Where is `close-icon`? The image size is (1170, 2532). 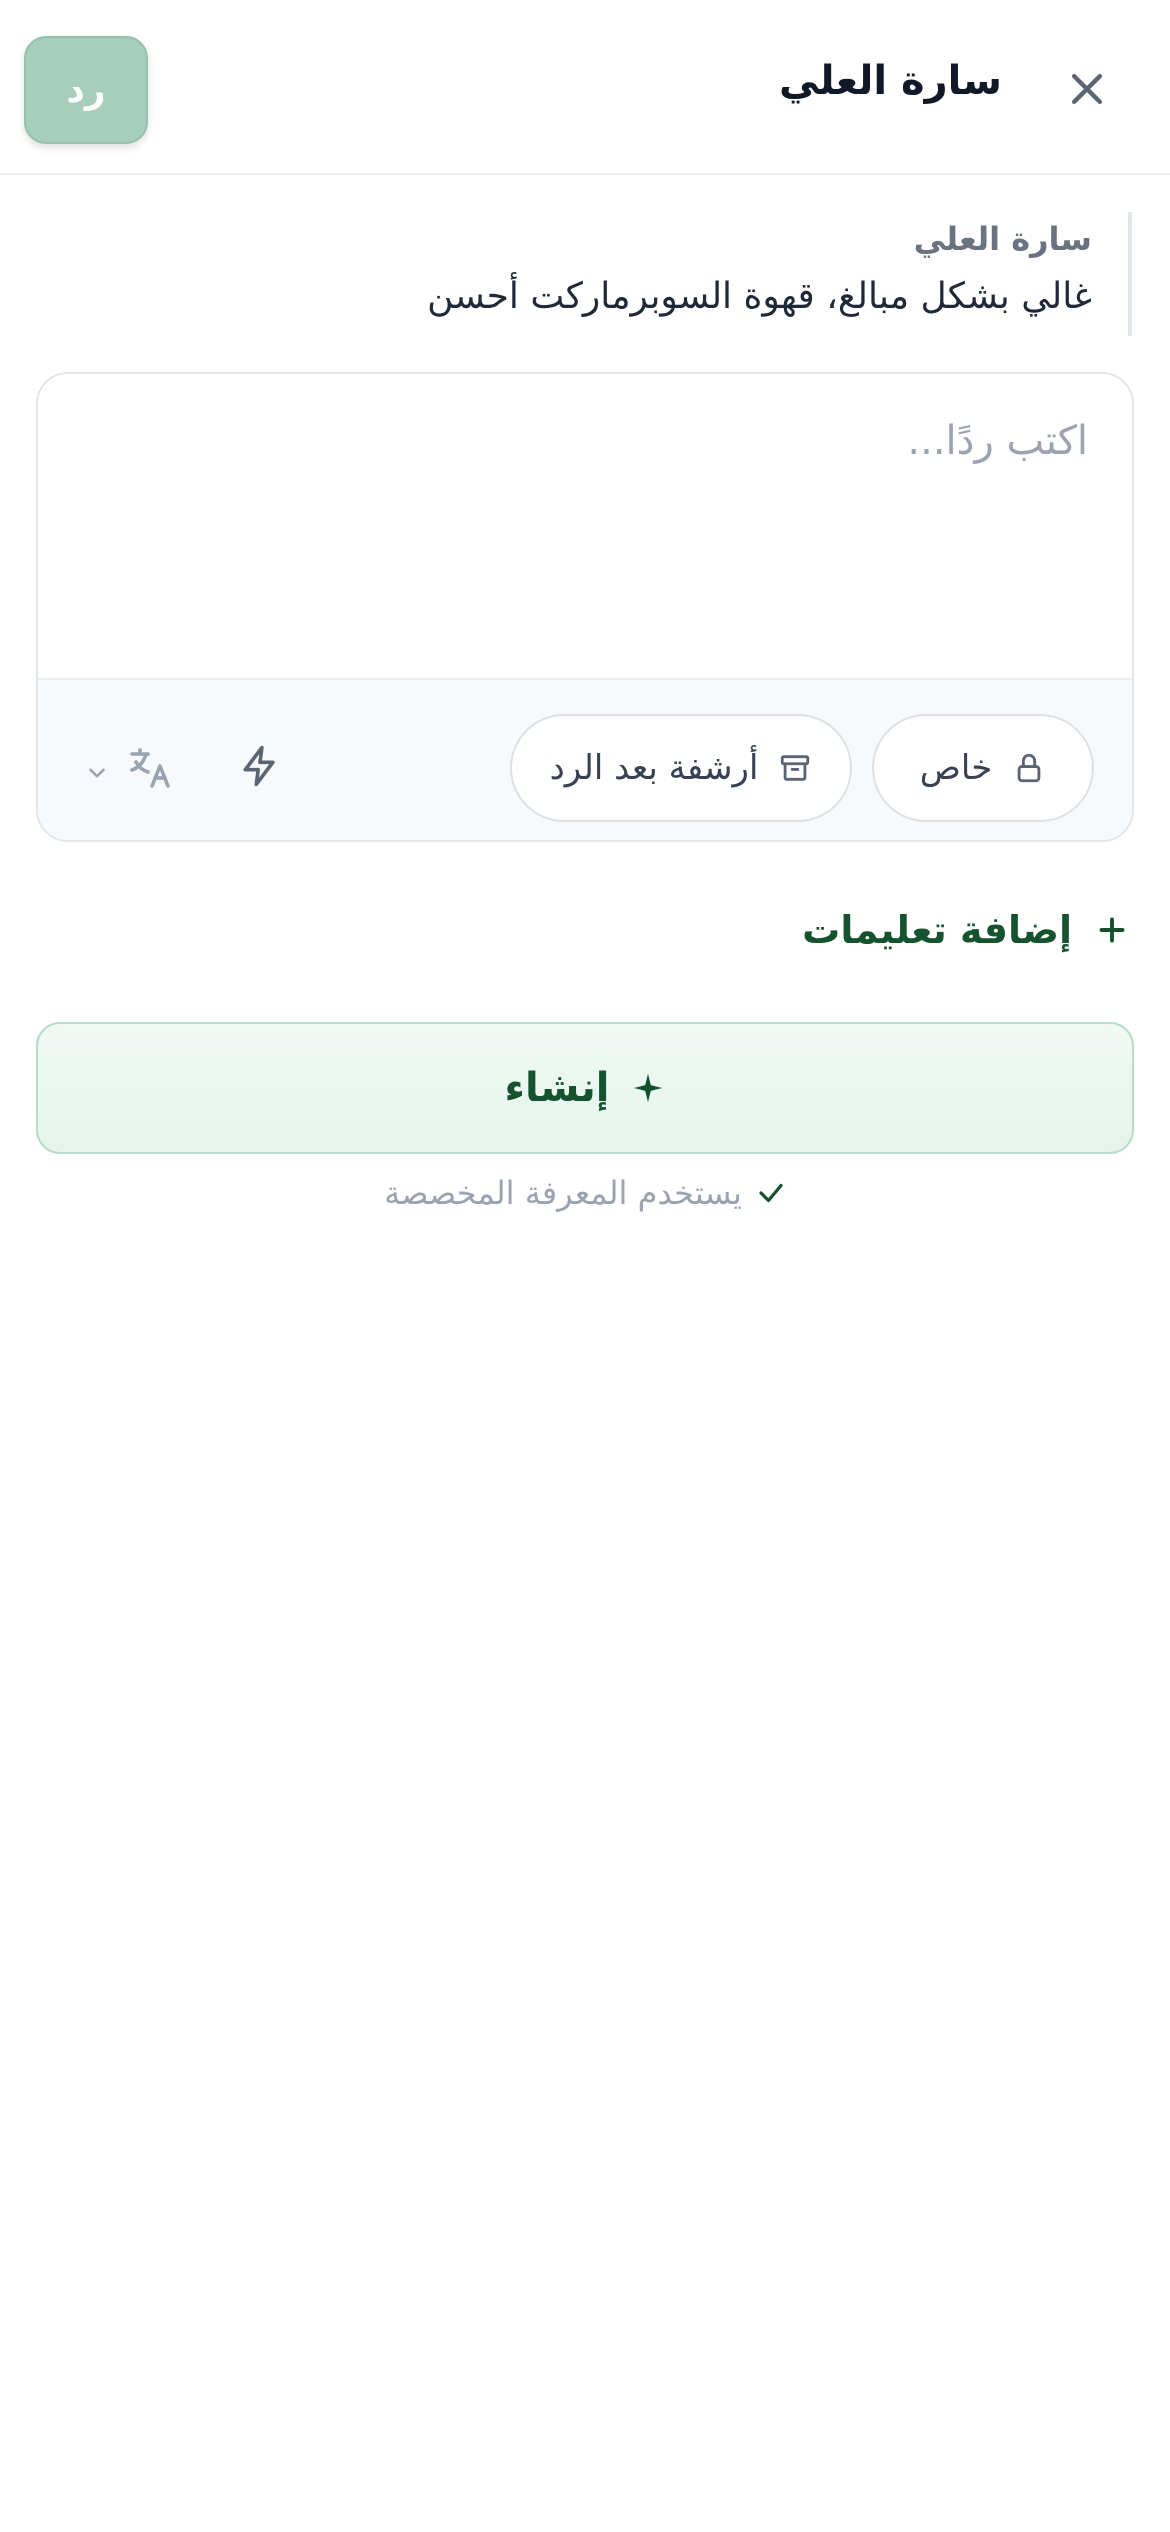
close-icon is located at coordinates (1087, 89).